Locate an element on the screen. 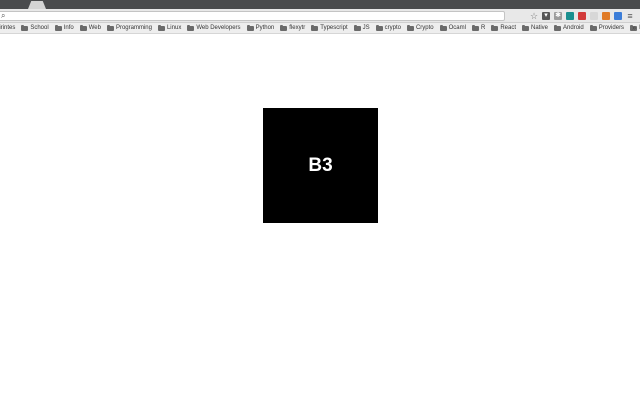 The image size is (640, 400). address-bar: ⌕ is located at coordinates (252, 16).